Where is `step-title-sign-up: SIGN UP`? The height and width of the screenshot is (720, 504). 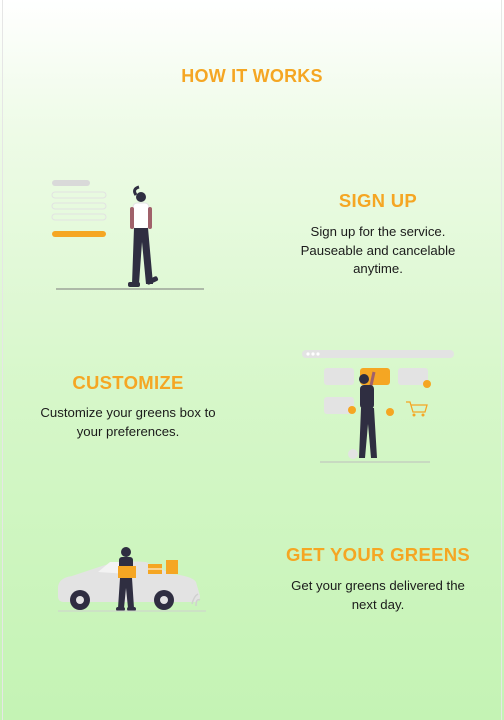
step-title-sign-up: SIGN UP is located at coordinates (378, 200).